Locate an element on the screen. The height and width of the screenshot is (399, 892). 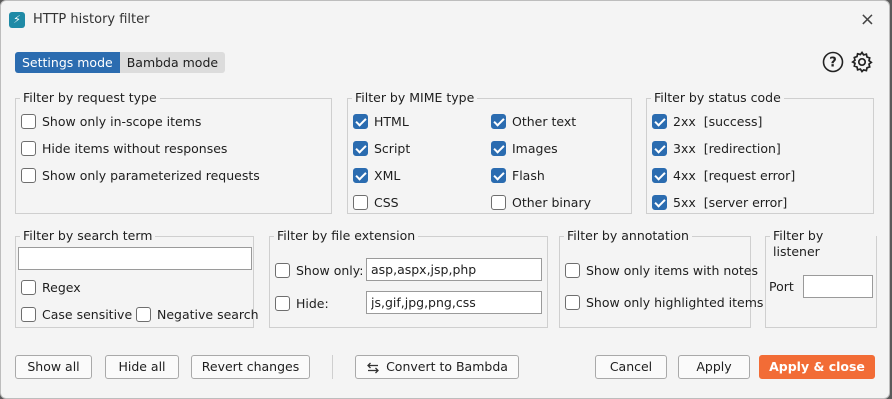
checkbox-label: Show only in-scope items is located at coordinates (122, 121).